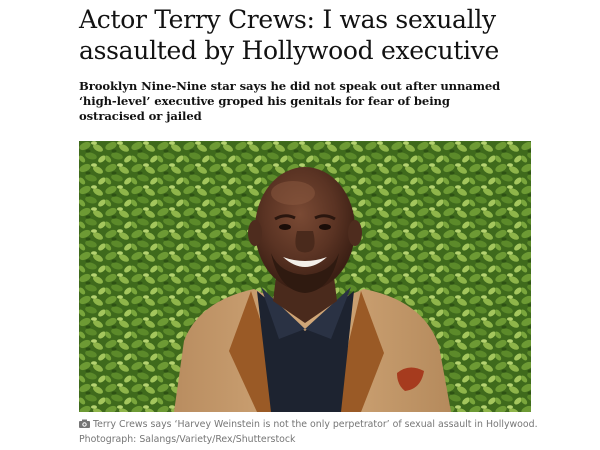 The image size is (600, 450). What do you see at coordinates (305, 242) in the screenshot?
I see `nose` at bounding box center [305, 242].